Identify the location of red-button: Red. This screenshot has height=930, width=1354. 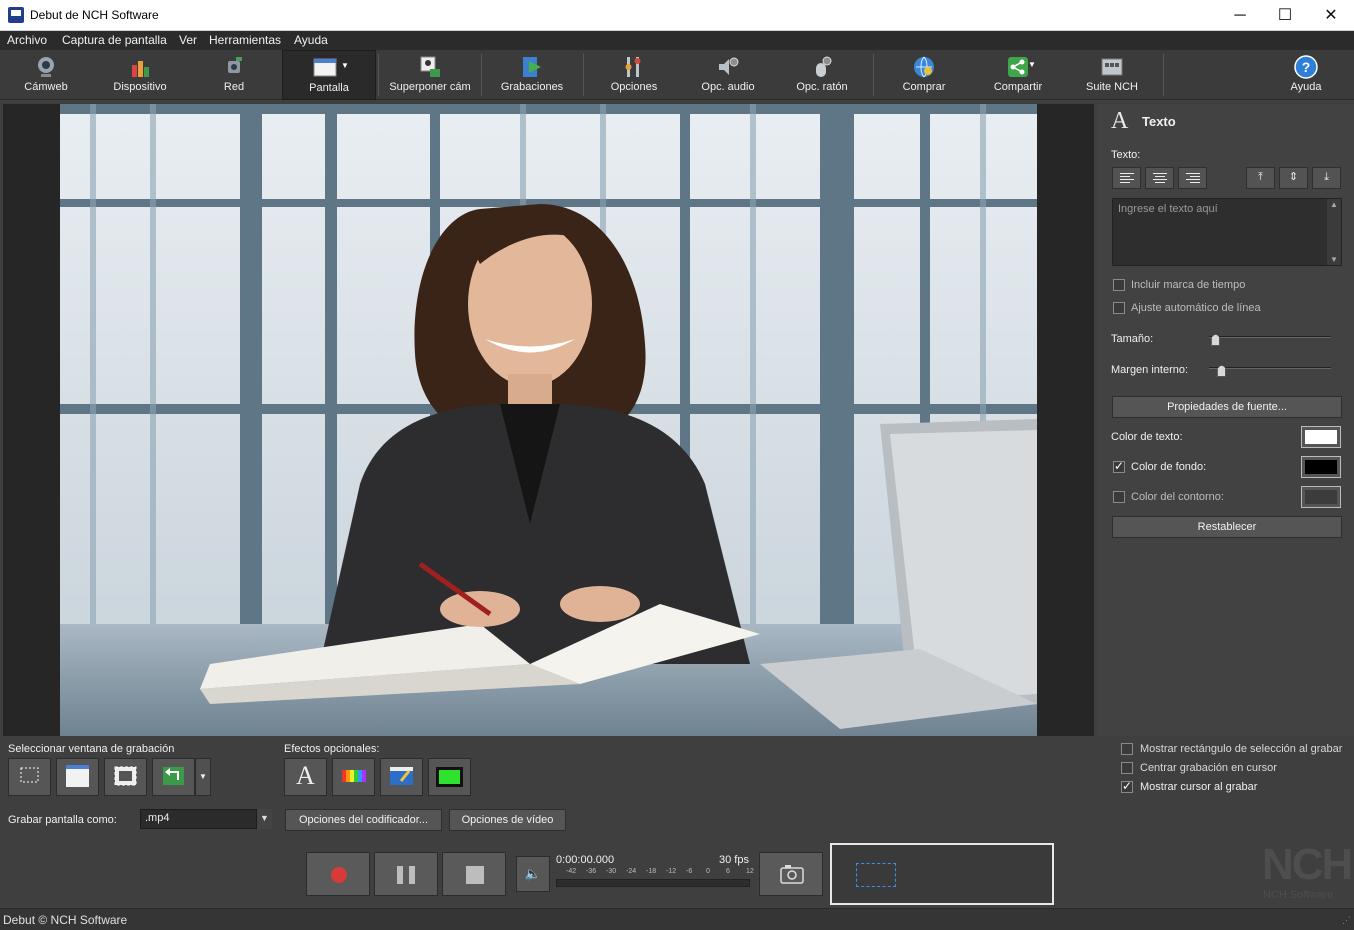
(234, 75).